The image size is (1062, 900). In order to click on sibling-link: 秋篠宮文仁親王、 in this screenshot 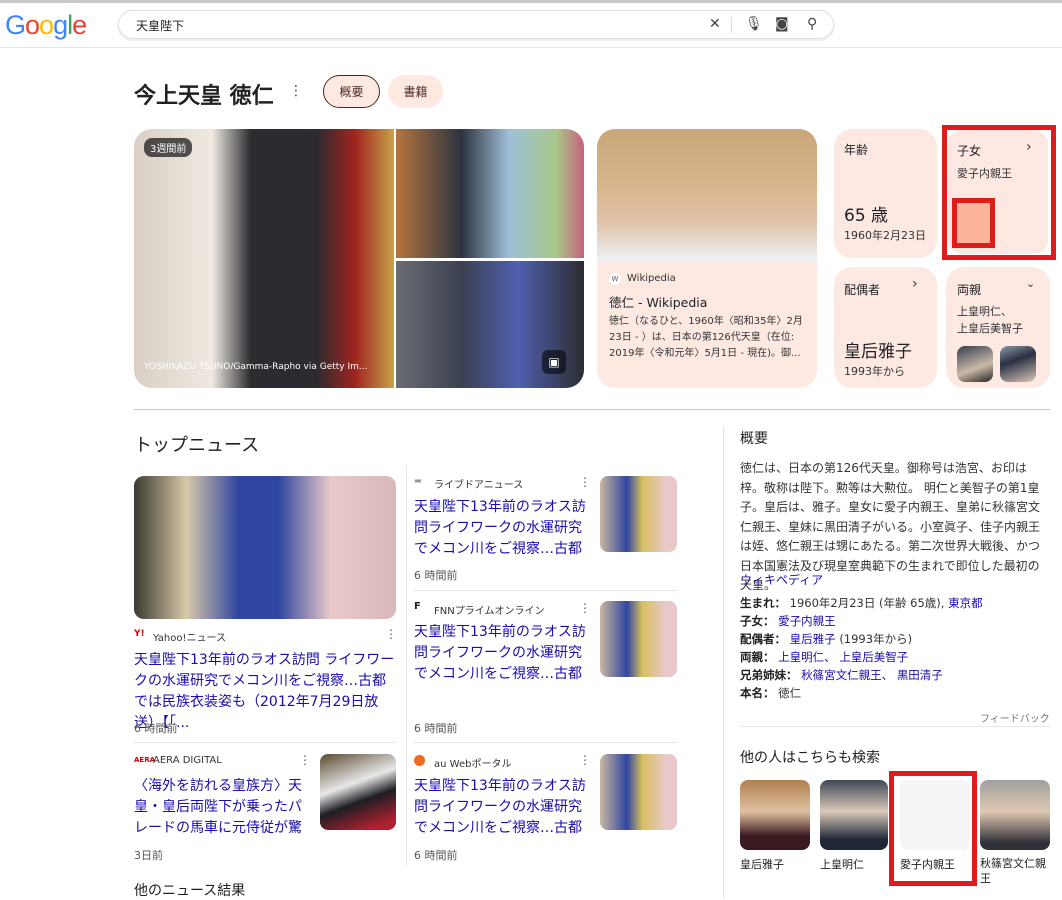, I will do `click(847, 675)`.